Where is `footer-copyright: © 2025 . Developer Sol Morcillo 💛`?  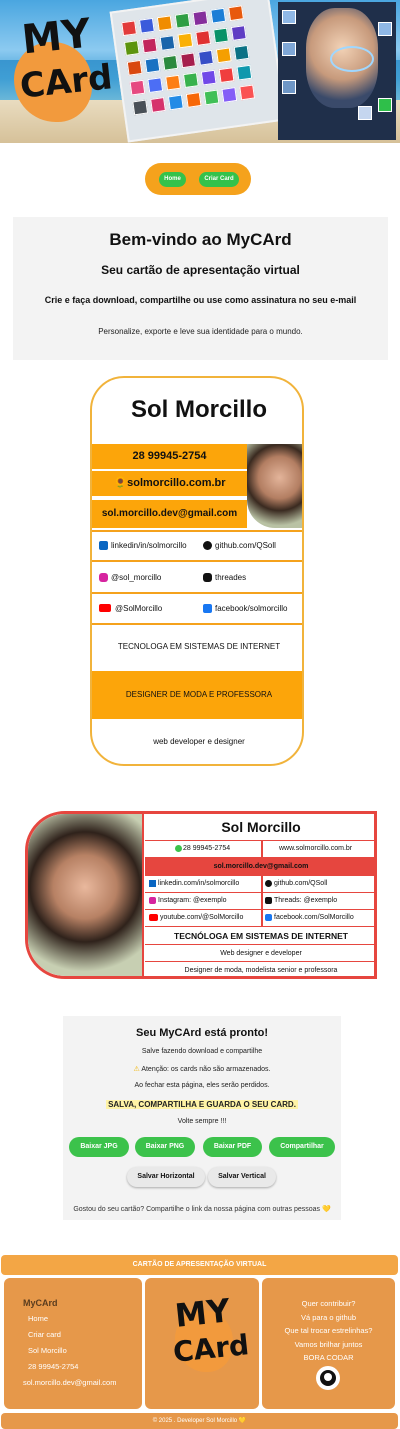
footer-copyright: © 2025 . Developer Sol Morcillo 💛 is located at coordinates (199, 1421).